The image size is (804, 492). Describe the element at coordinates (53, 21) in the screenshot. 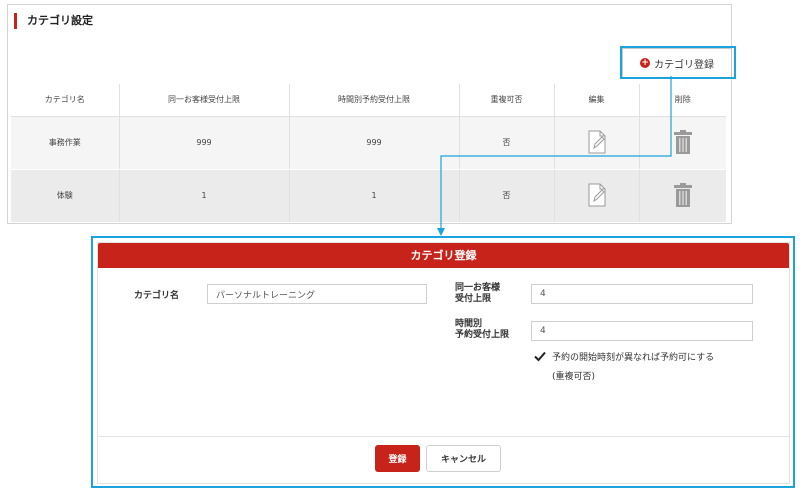

I see `panel-title: カテゴリ設定` at that location.